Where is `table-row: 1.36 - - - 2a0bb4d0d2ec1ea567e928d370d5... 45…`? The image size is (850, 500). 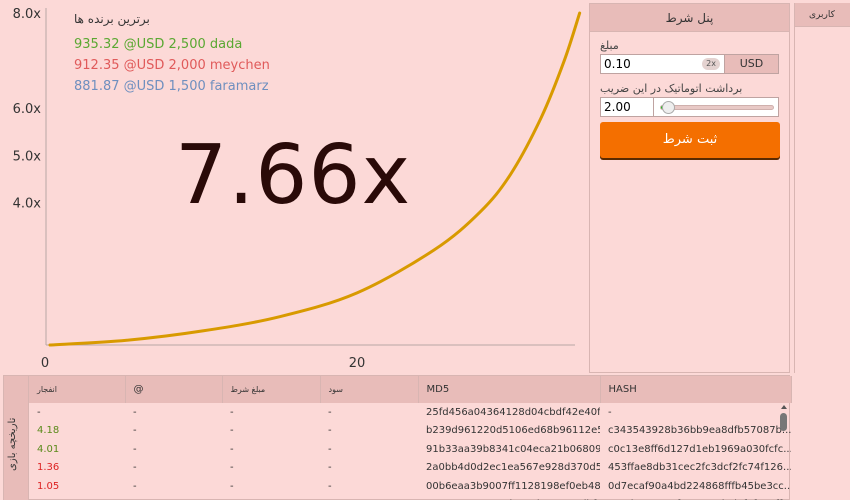
table-row: 1.36 - - - 2a0bb4d0d2ec1ea567e928d370d5... 45… is located at coordinates (410, 468).